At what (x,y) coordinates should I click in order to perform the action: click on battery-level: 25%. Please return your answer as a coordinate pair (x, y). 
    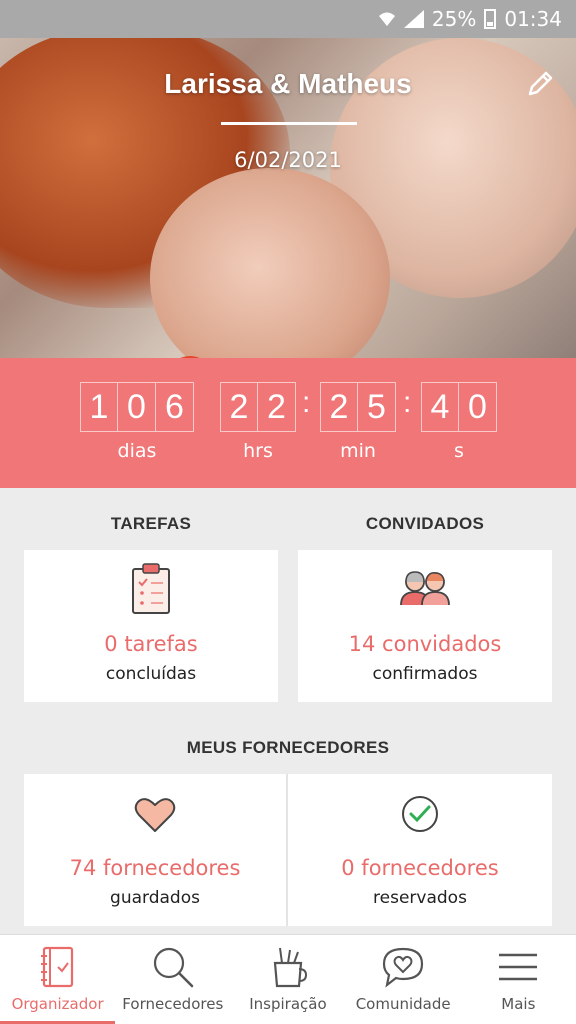
    Looking at the image, I should click on (454, 19).